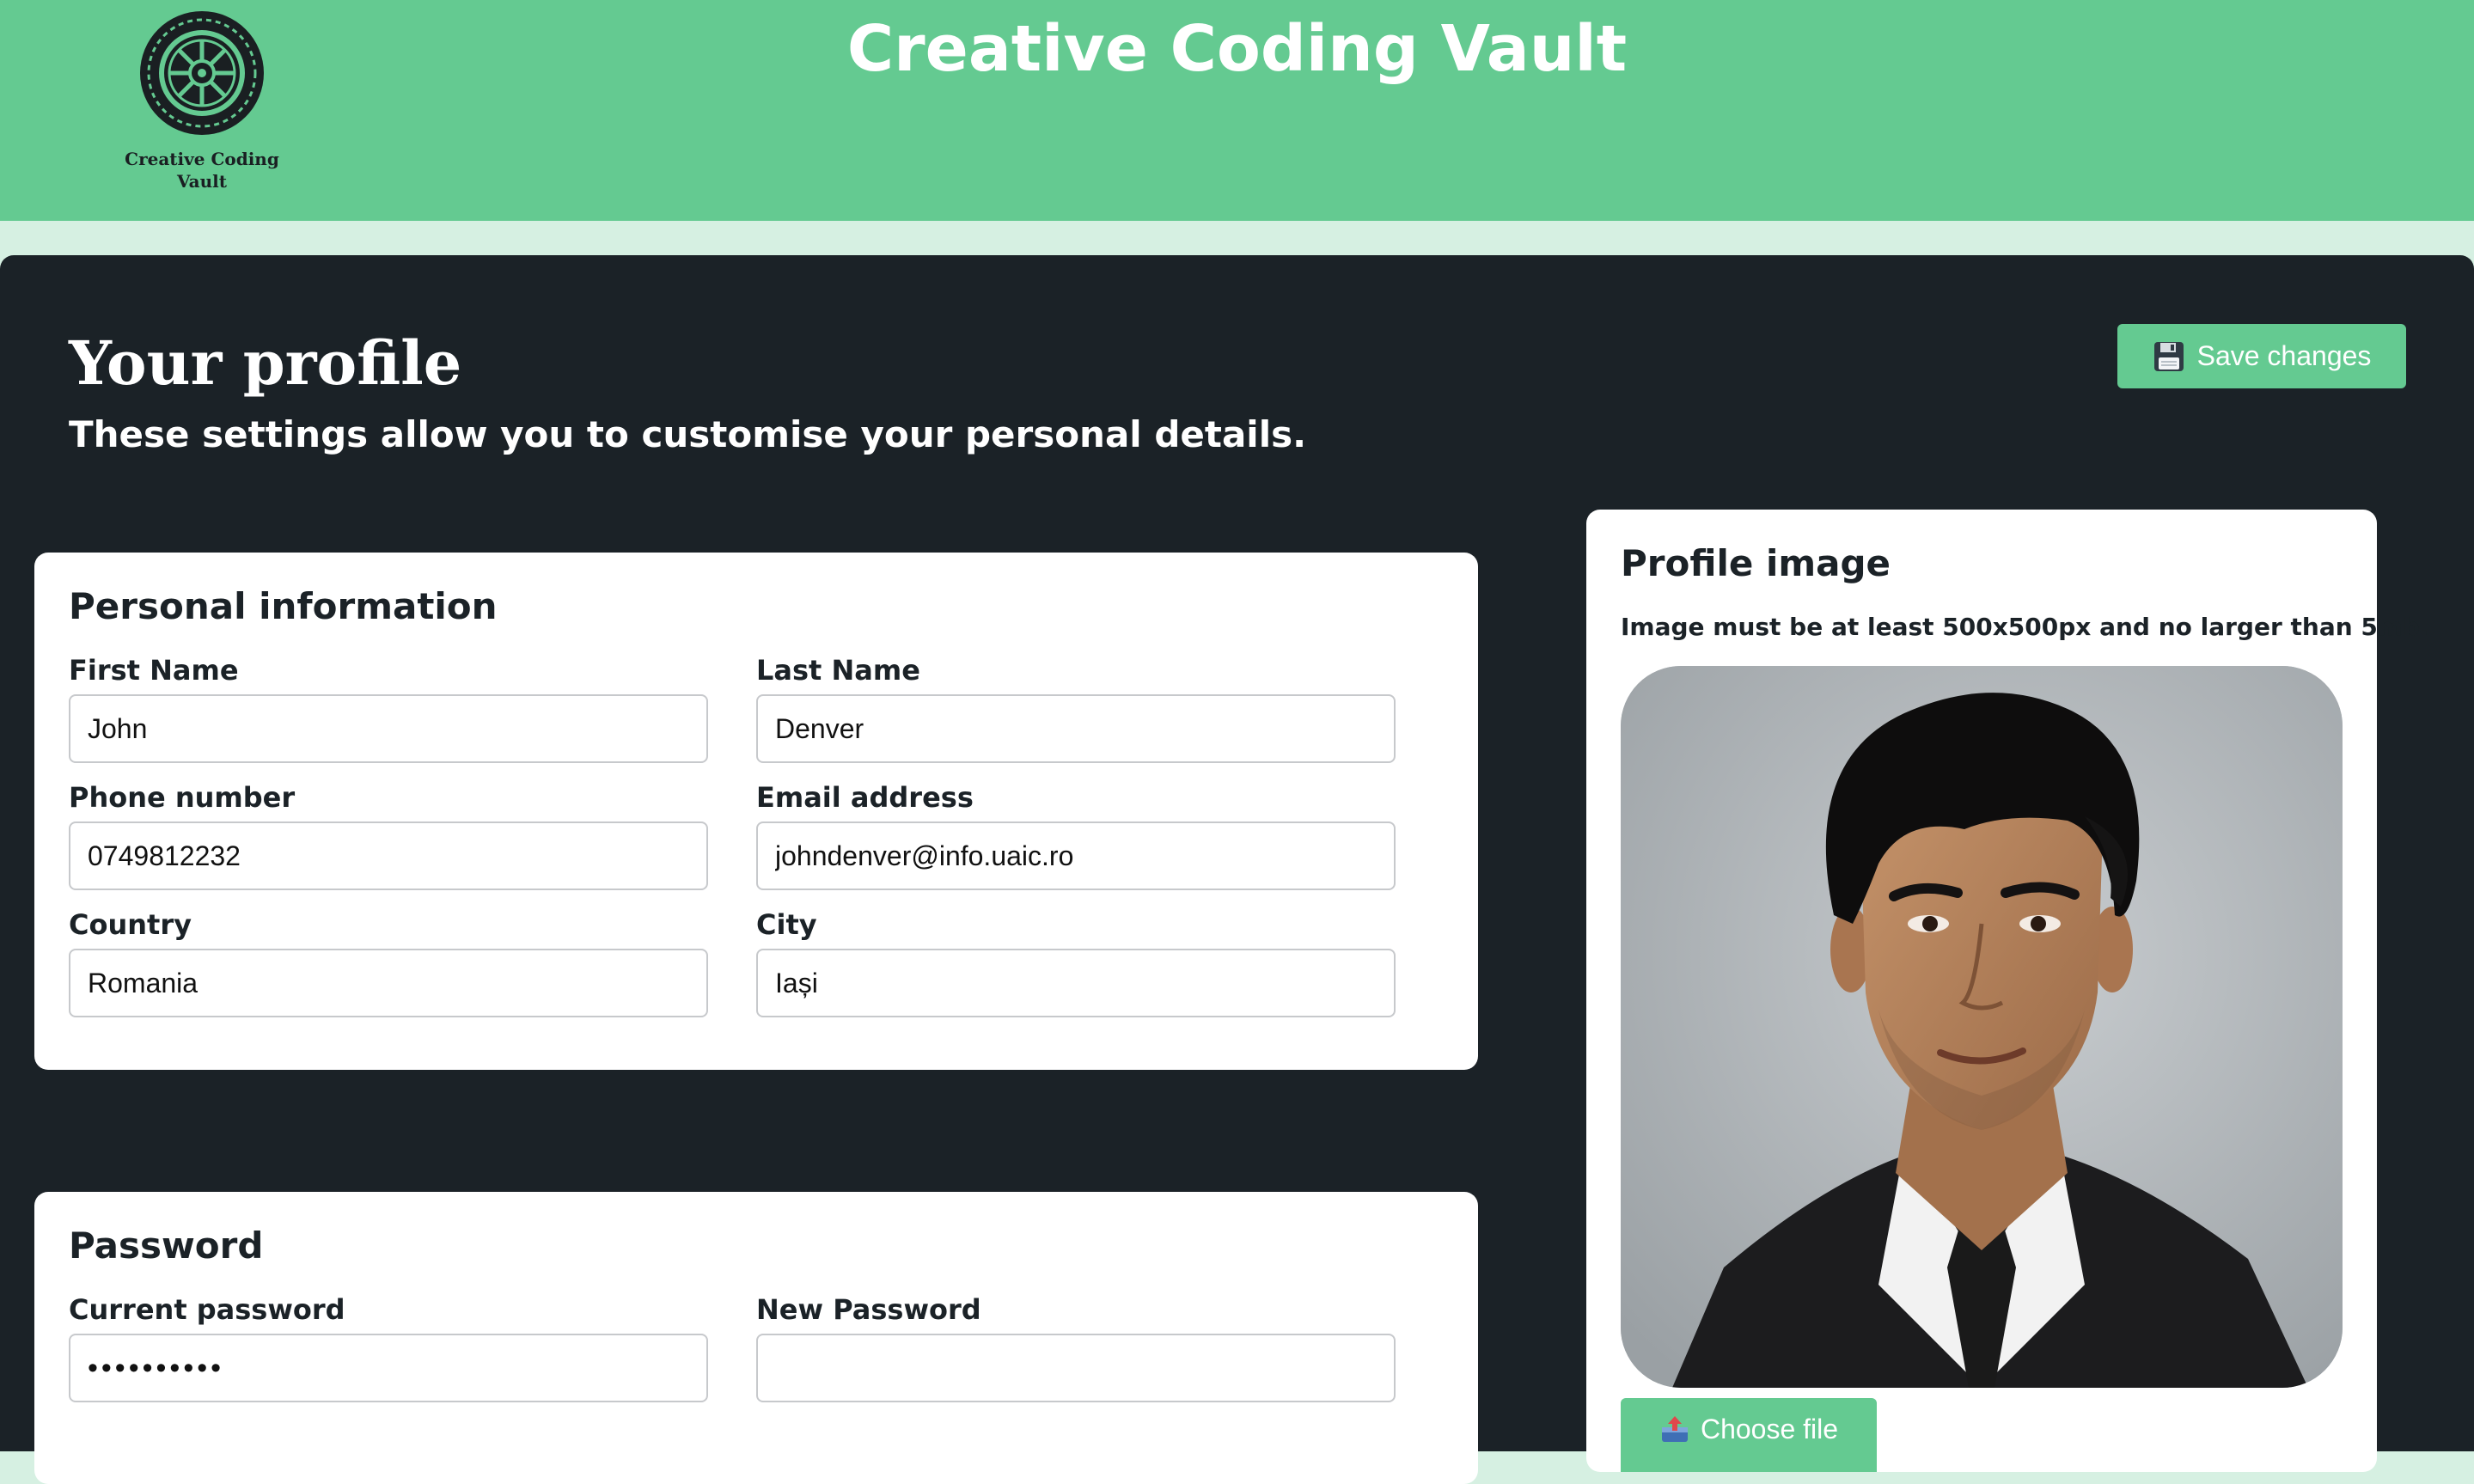 This screenshot has height=1484, width=2474. Describe the element at coordinates (1756, 563) in the screenshot. I see `profile-image-title: Profile image` at that location.